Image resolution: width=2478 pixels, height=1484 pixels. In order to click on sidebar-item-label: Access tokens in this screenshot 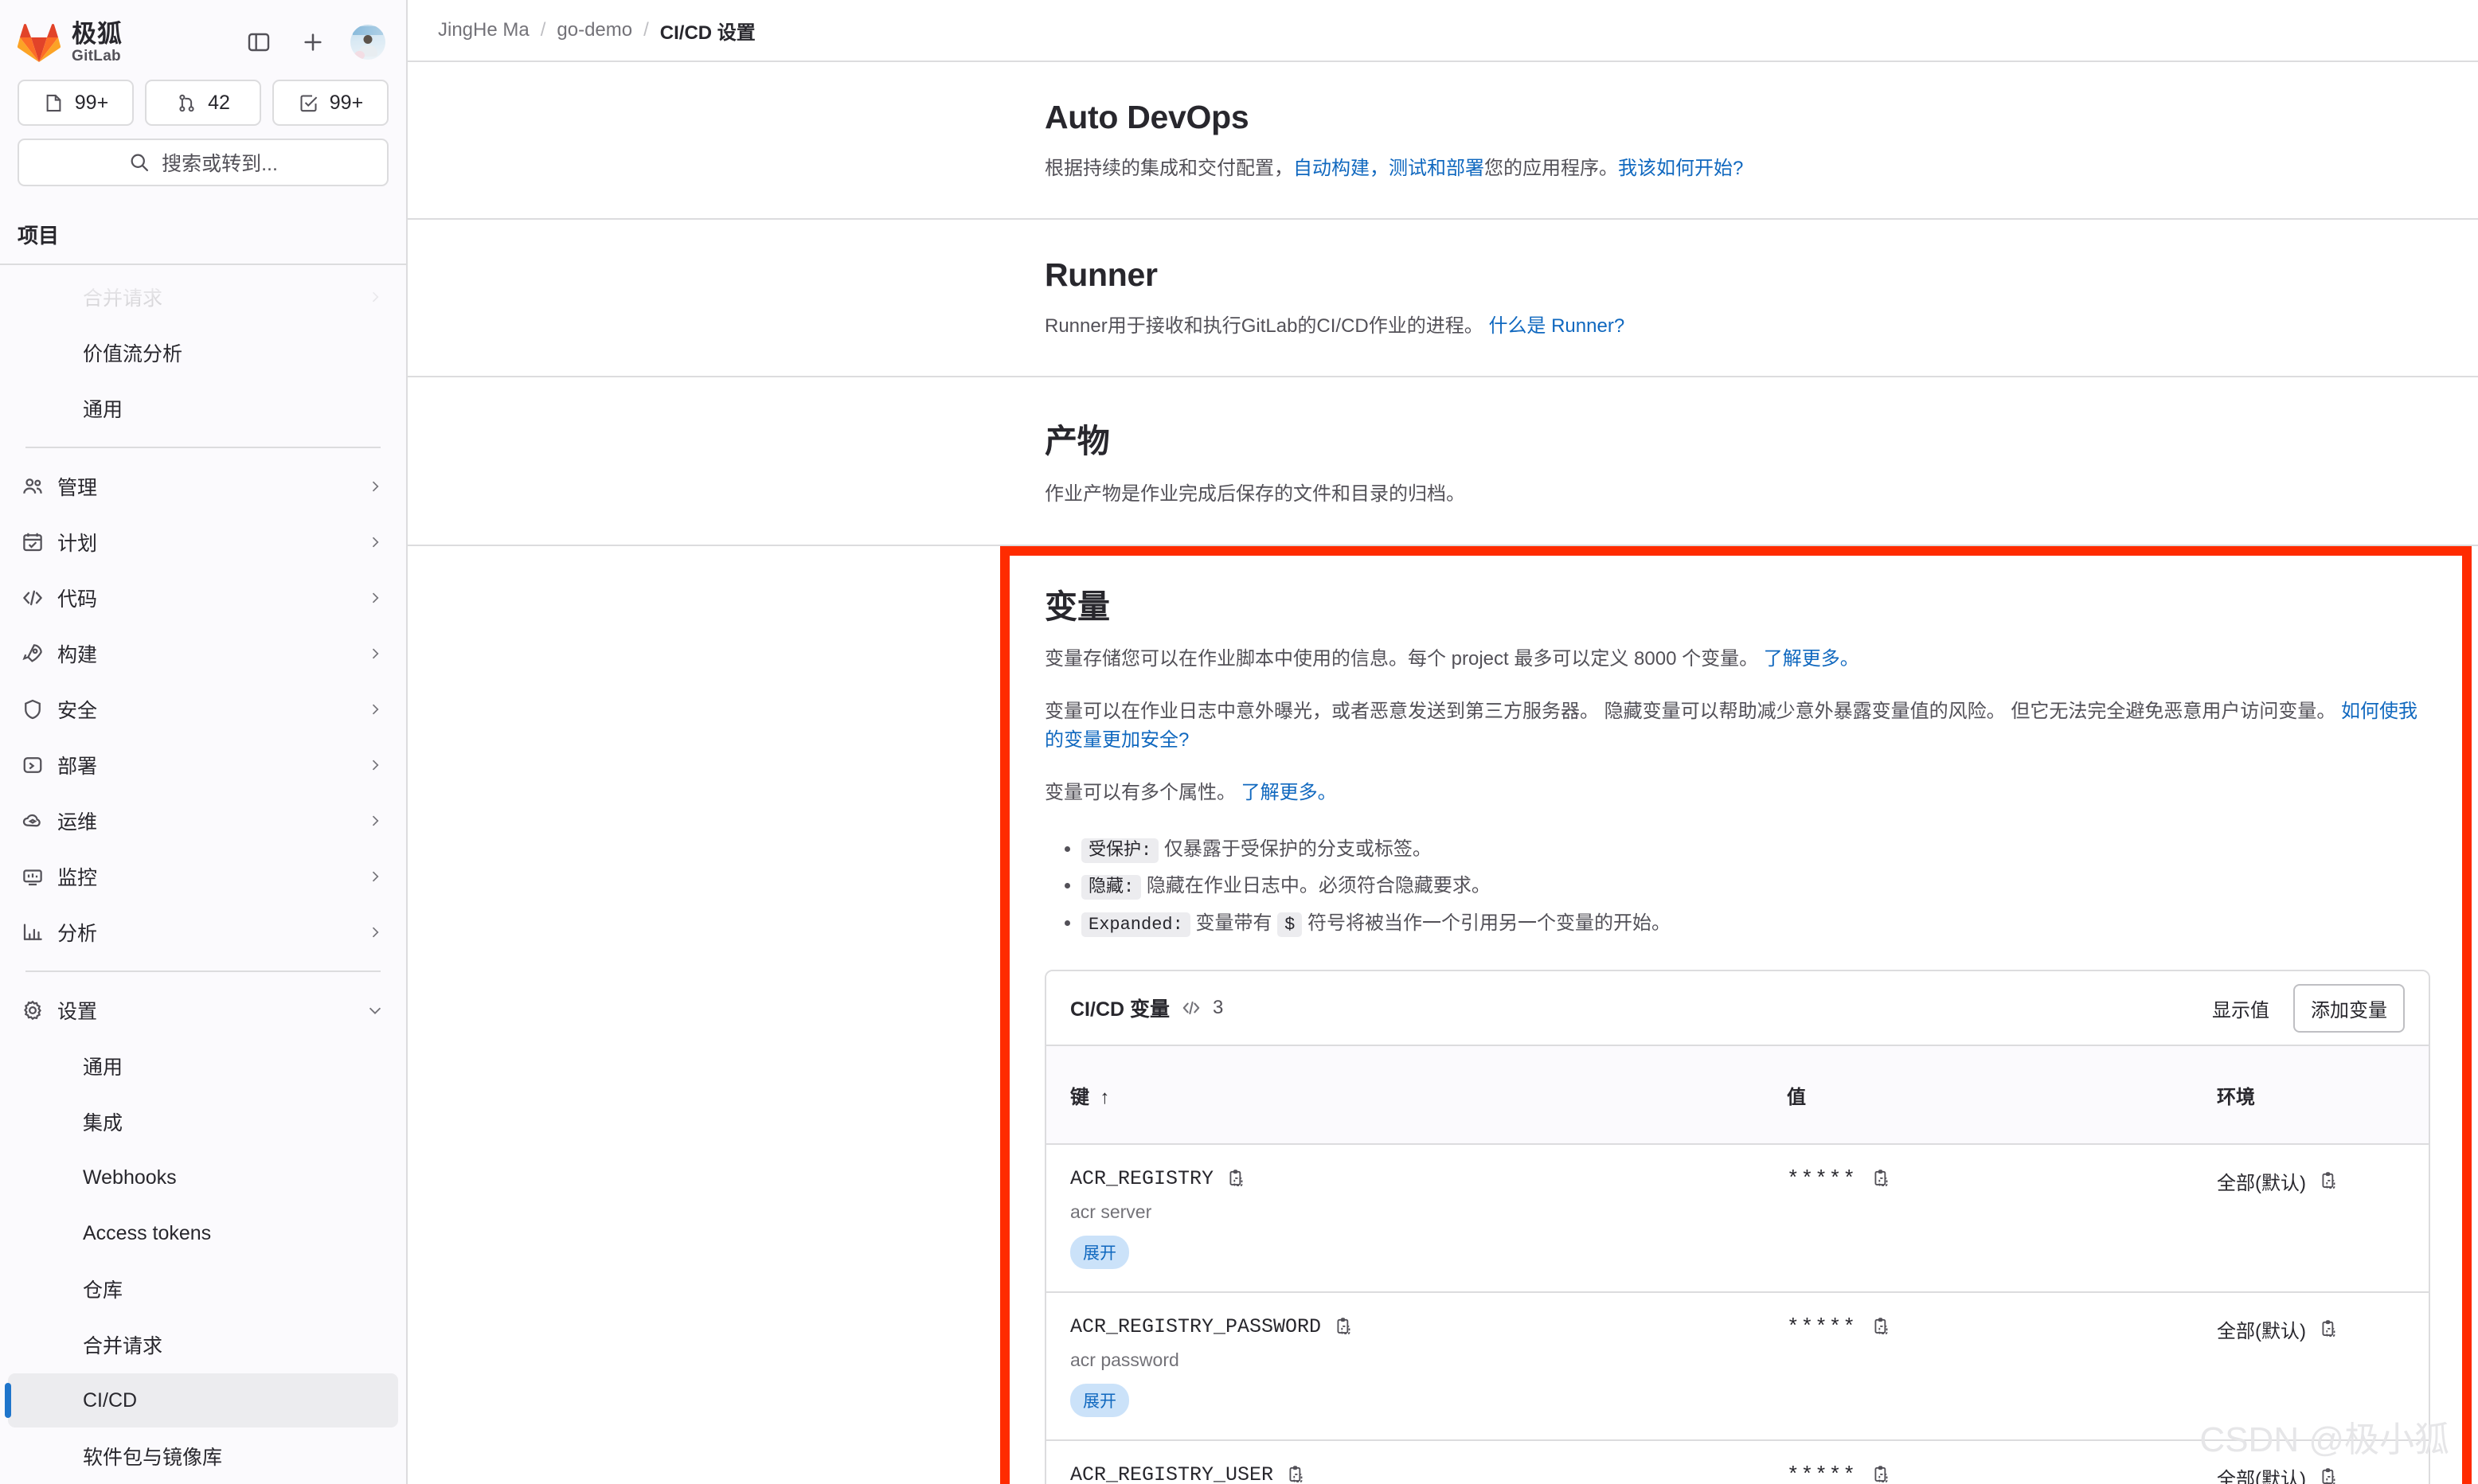, I will do `click(147, 1232)`.